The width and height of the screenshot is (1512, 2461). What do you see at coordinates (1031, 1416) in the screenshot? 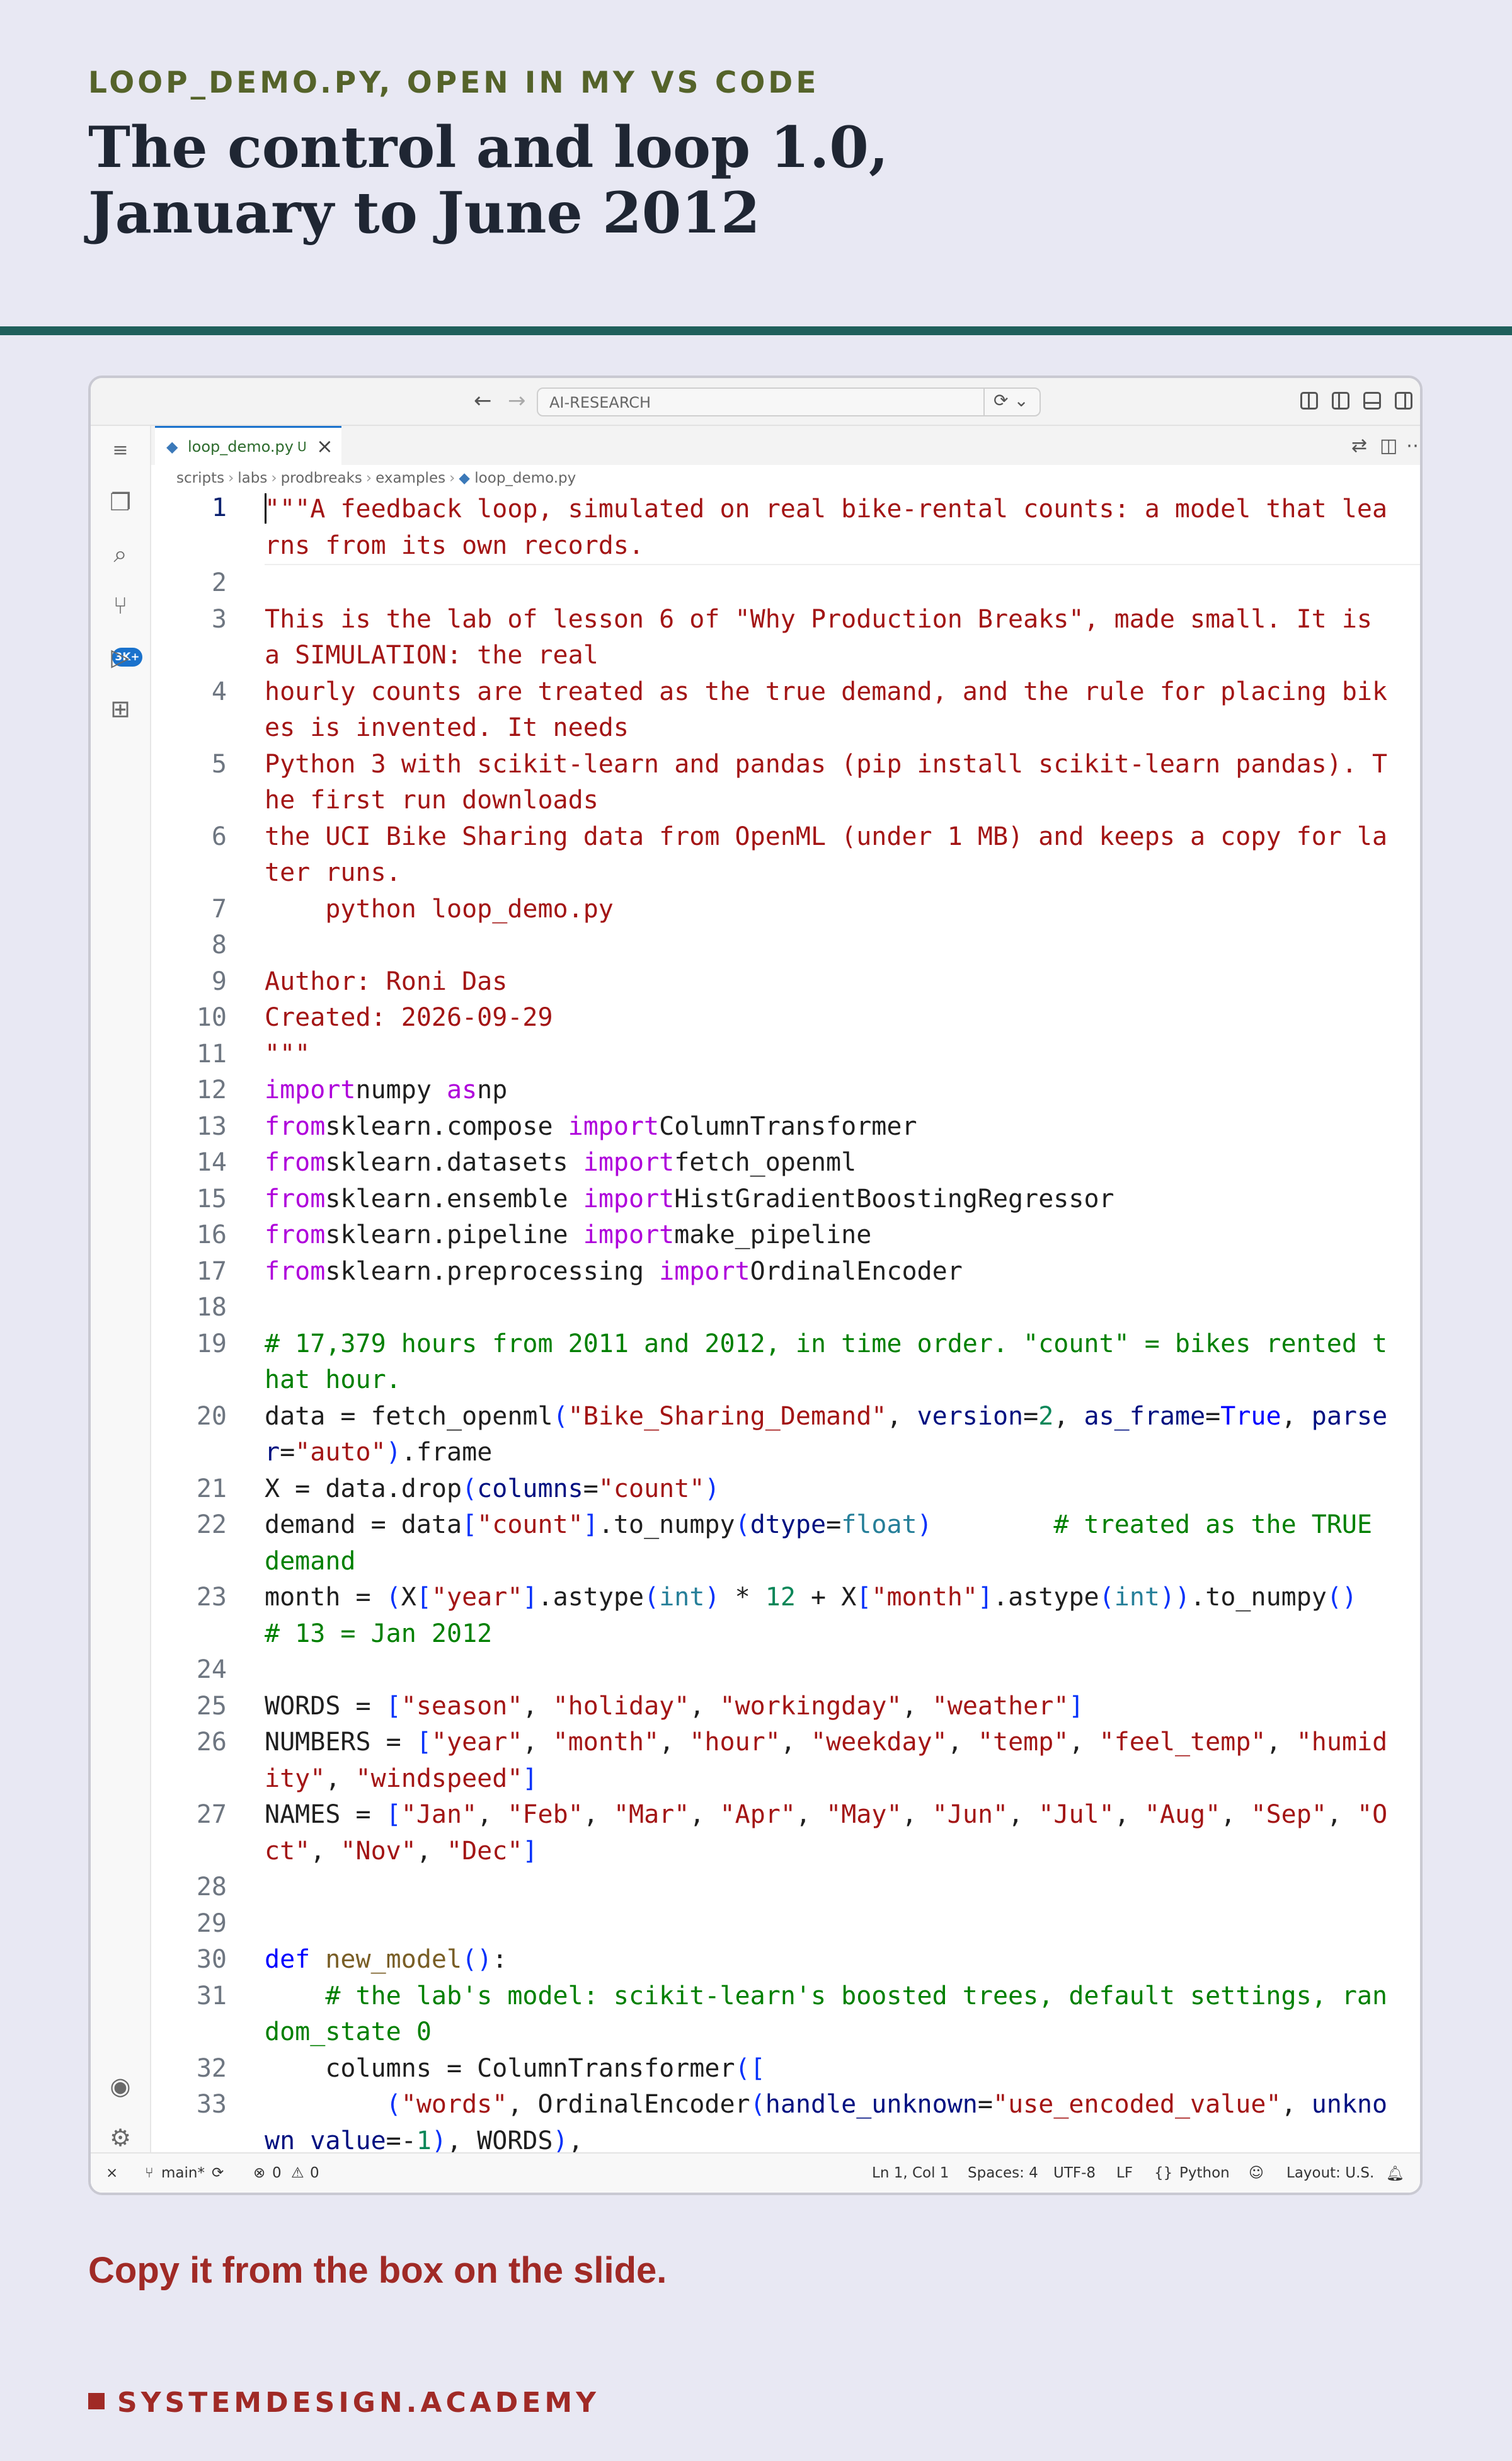
I see `code-token: =` at bounding box center [1031, 1416].